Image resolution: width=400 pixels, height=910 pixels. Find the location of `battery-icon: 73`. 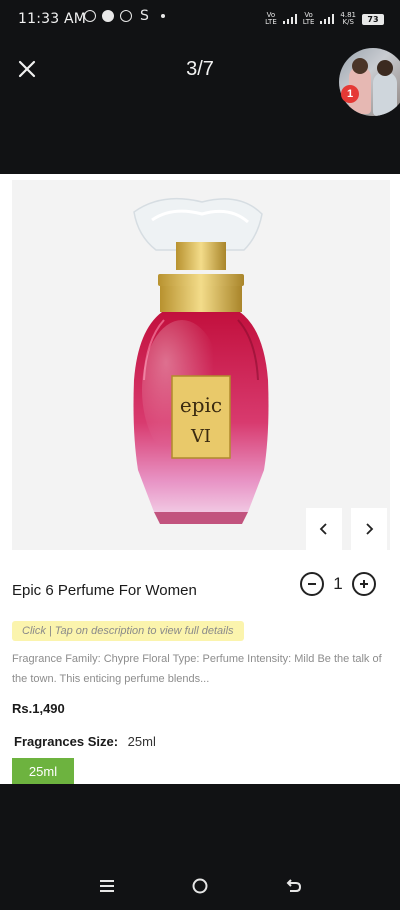

battery-icon: 73 is located at coordinates (373, 19).